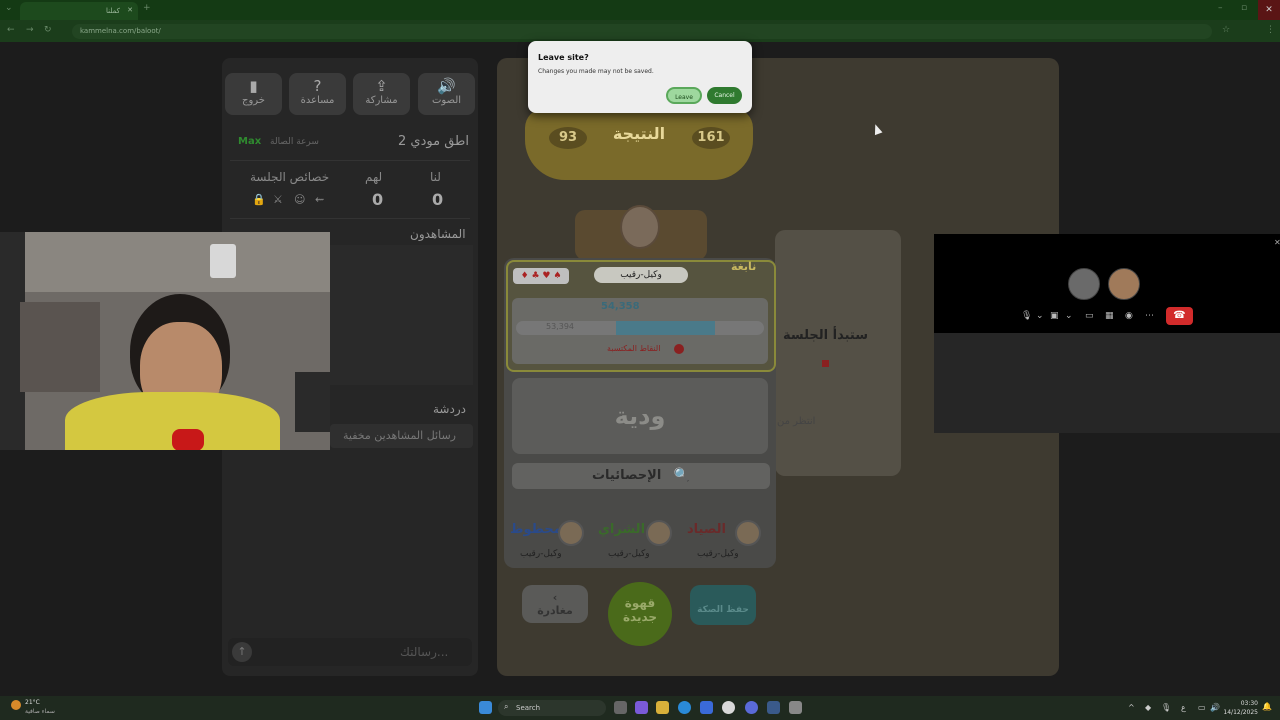  Describe the element at coordinates (666, 328) in the screenshot. I see `points-progress-fill` at that location.